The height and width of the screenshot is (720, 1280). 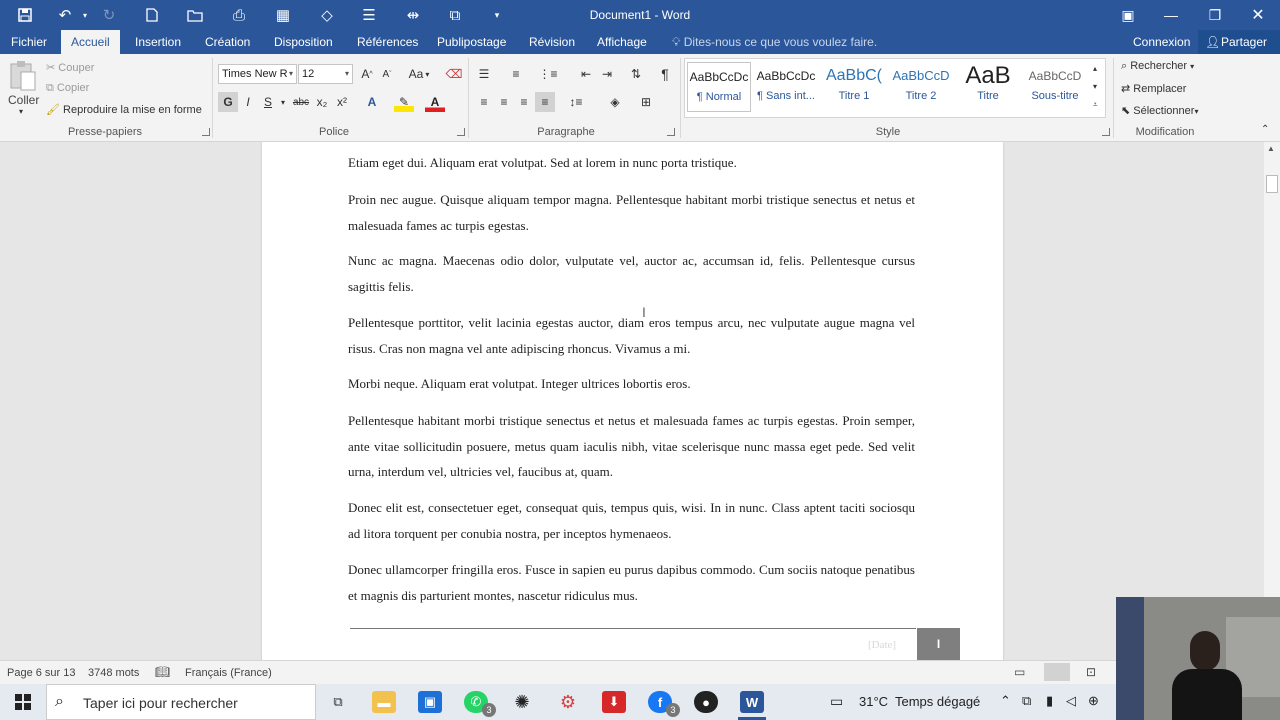 I want to click on chatgpt-icon: ✺, so click(x=522, y=702).